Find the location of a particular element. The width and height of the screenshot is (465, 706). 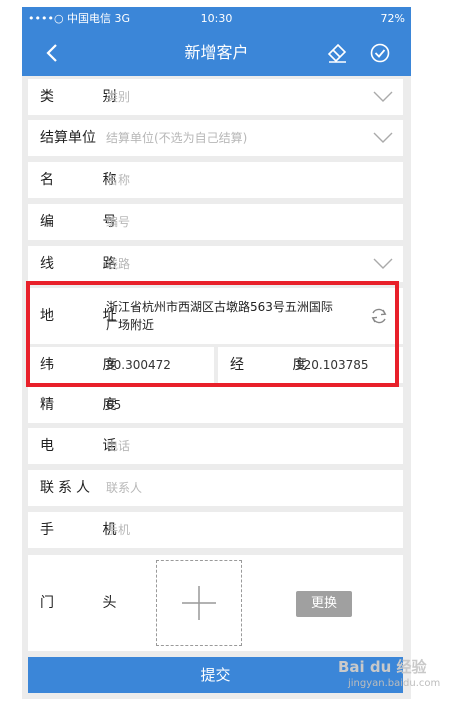

photo-upload-box is located at coordinates (199, 603).